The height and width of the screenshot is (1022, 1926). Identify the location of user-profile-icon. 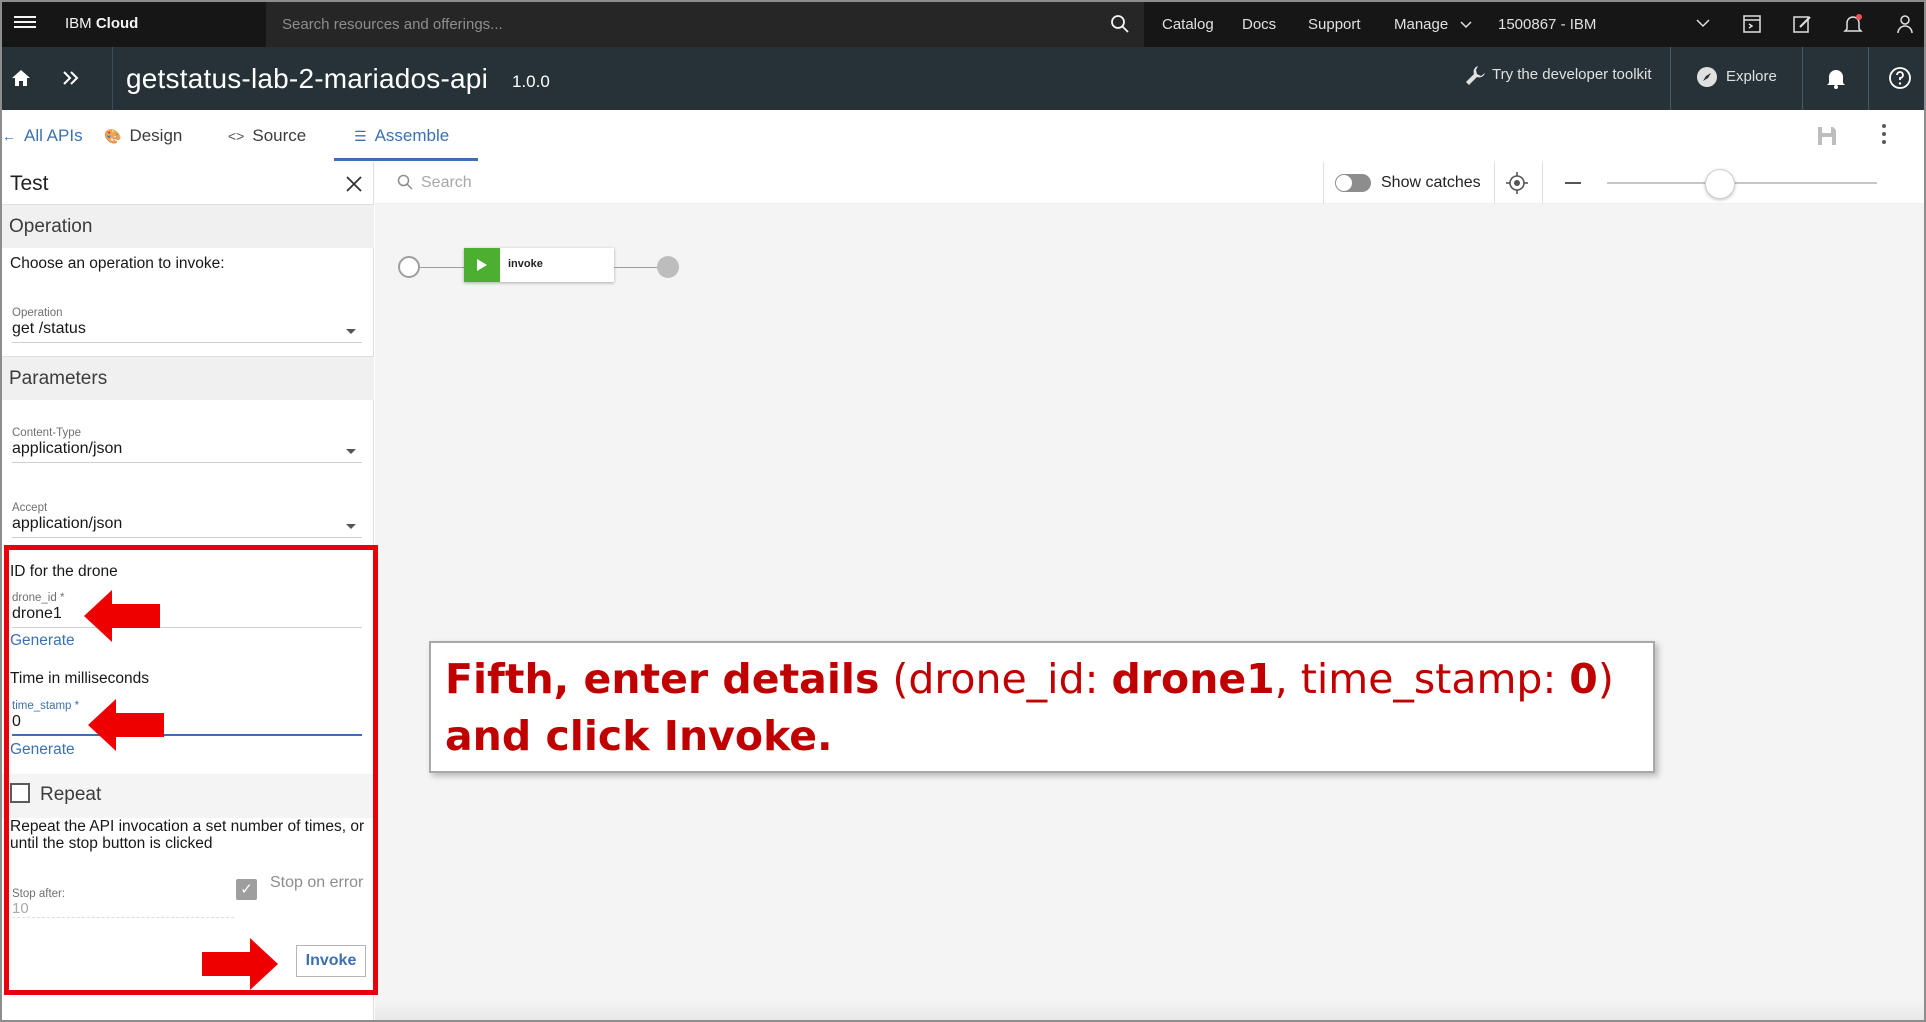
(1905, 24).